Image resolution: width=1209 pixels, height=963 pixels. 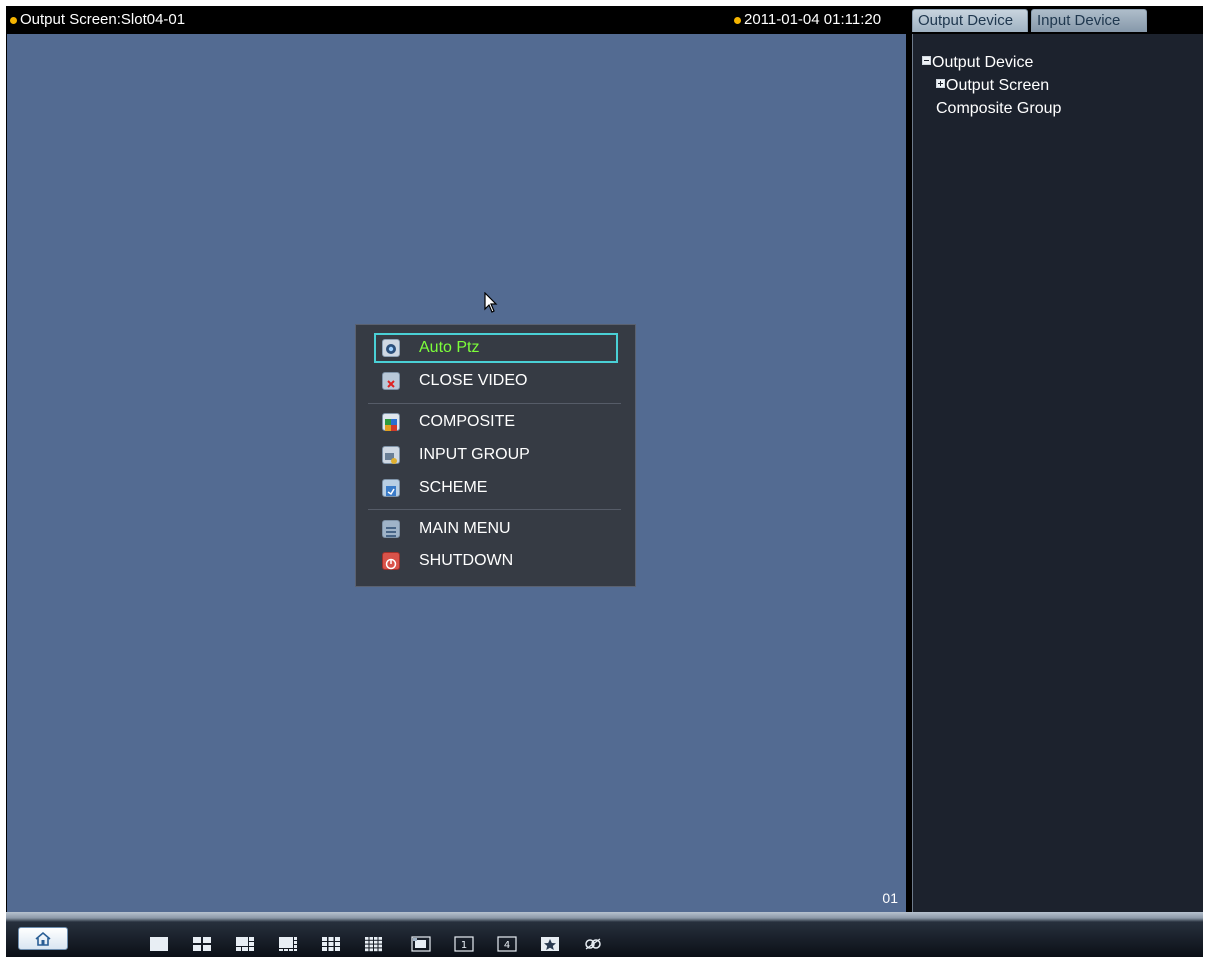 I want to click on layout-1-icon, so click(x=159, y=944).